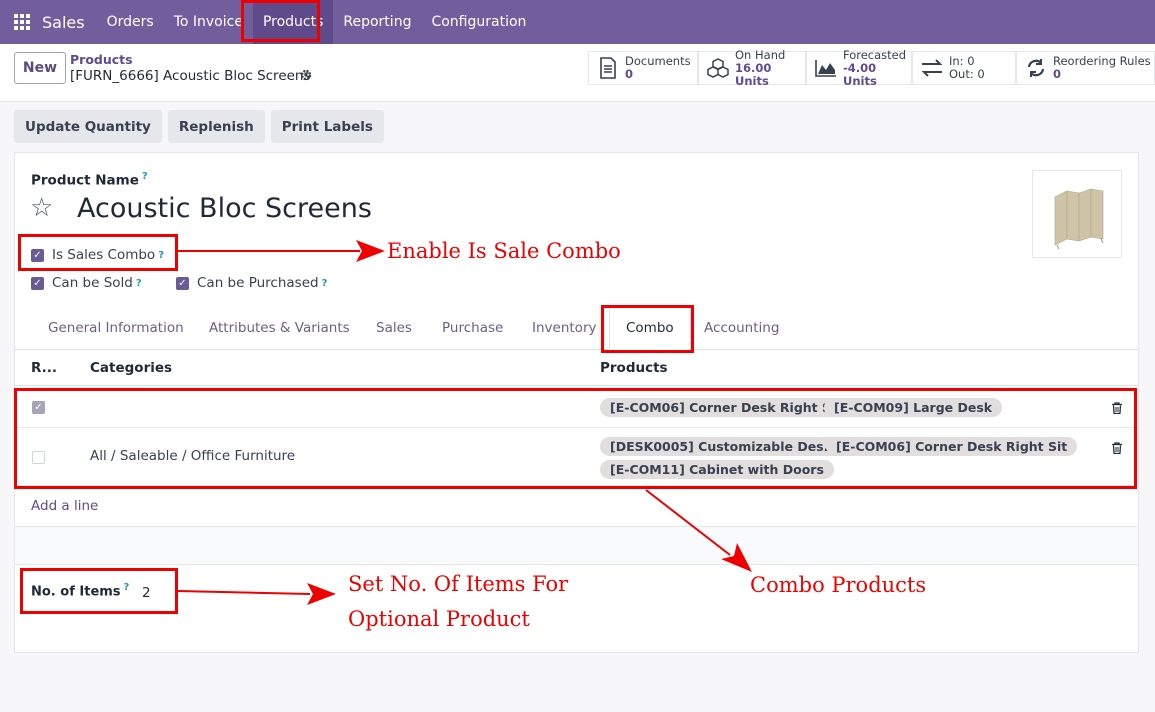 Image resolution: width=1155 pixels, height=712 pixels. What do you see at coordinates (439, 619) in the screenshot?
I see `annotation-set-items-line2: Optional Product` at bounding box center [439, 619].